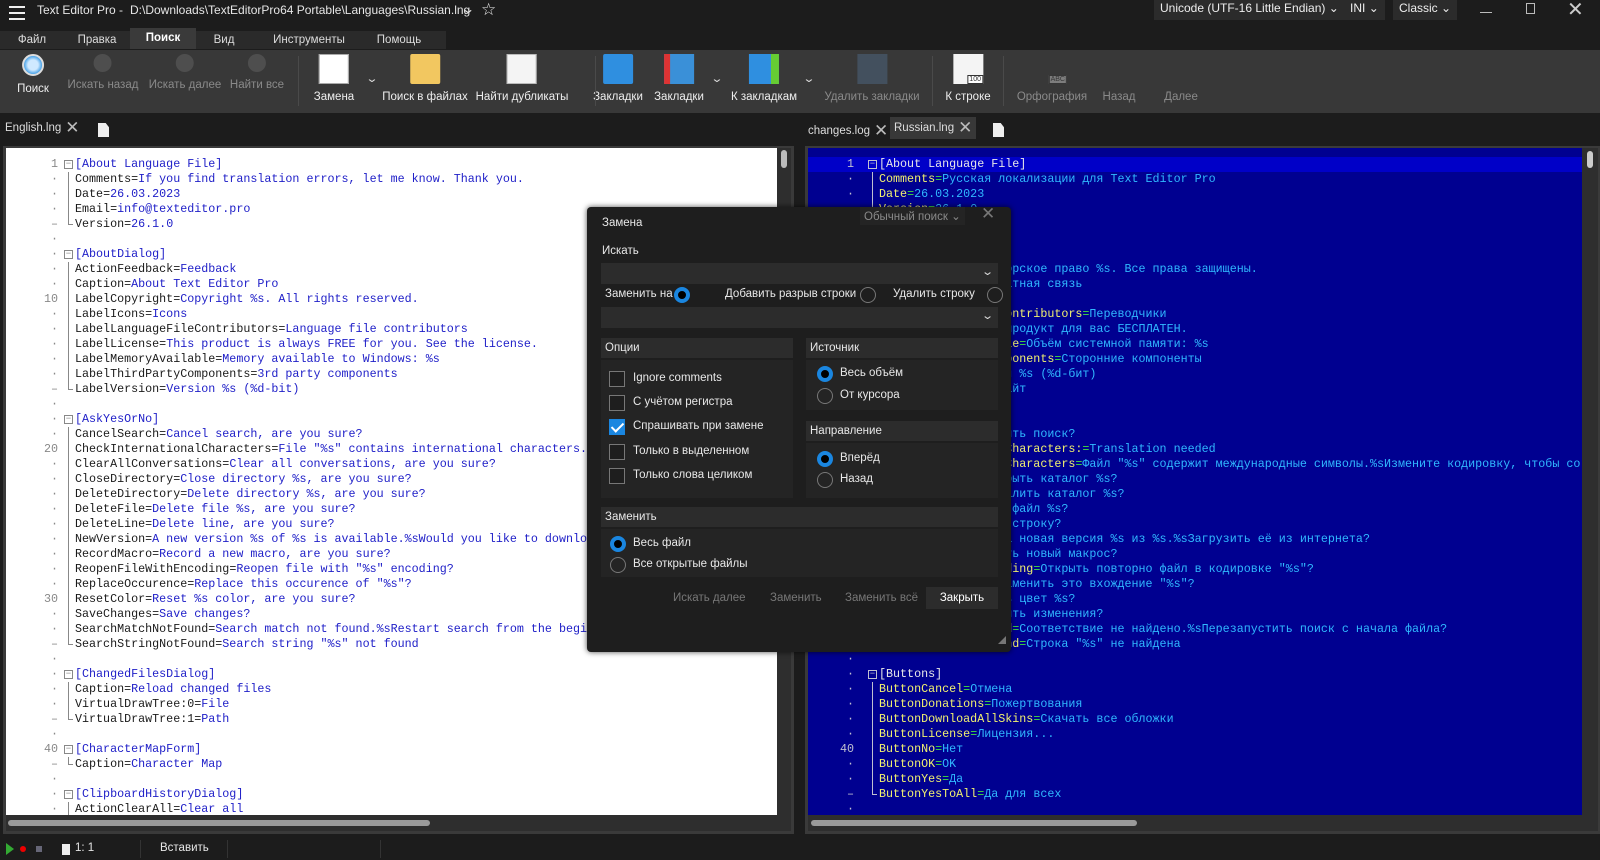 This screenshot has height=860, width=1600. What do you see at coordinates (872, 81) in the screenshot?
I see `toolbar-button-delete-bookmarks: Удалить закладки` at bounding box center [872, 81].